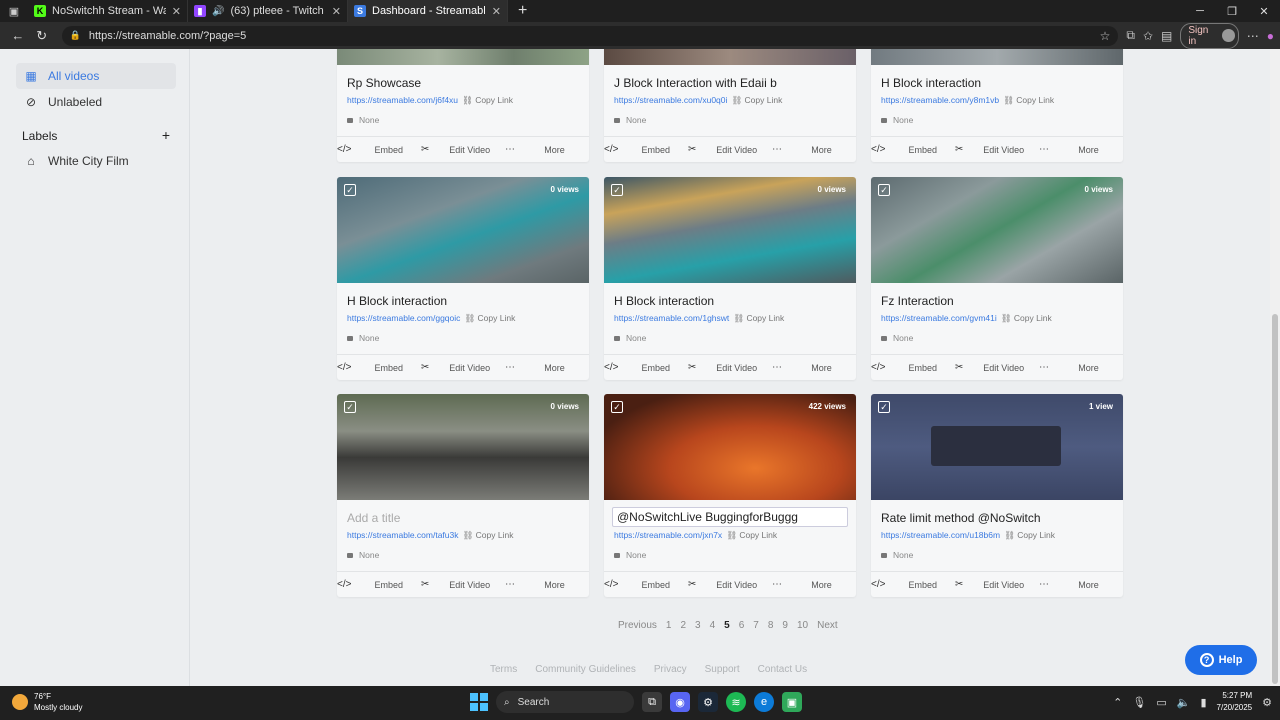 This screenshot has width=1280, height=720. Describe the element at coordinates (961, 518) in the screenshot. I see `video-title: Rate limit method @NoSwitch` at that location.